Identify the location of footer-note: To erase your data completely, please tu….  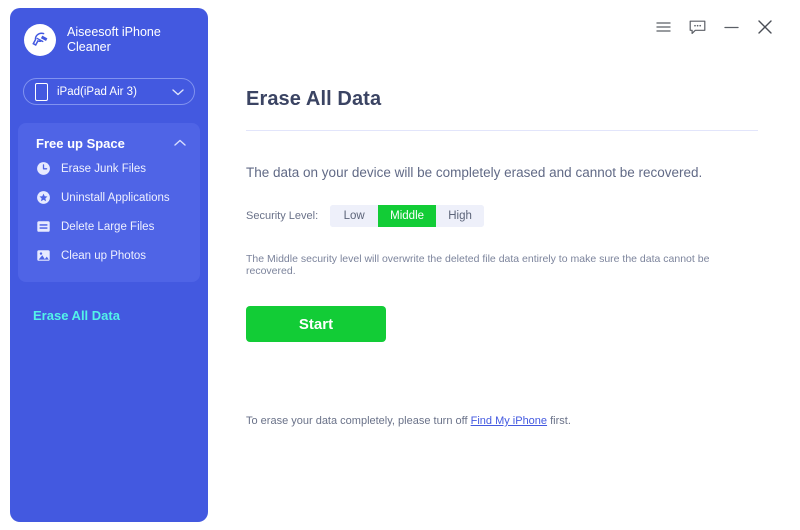
(408, 421).